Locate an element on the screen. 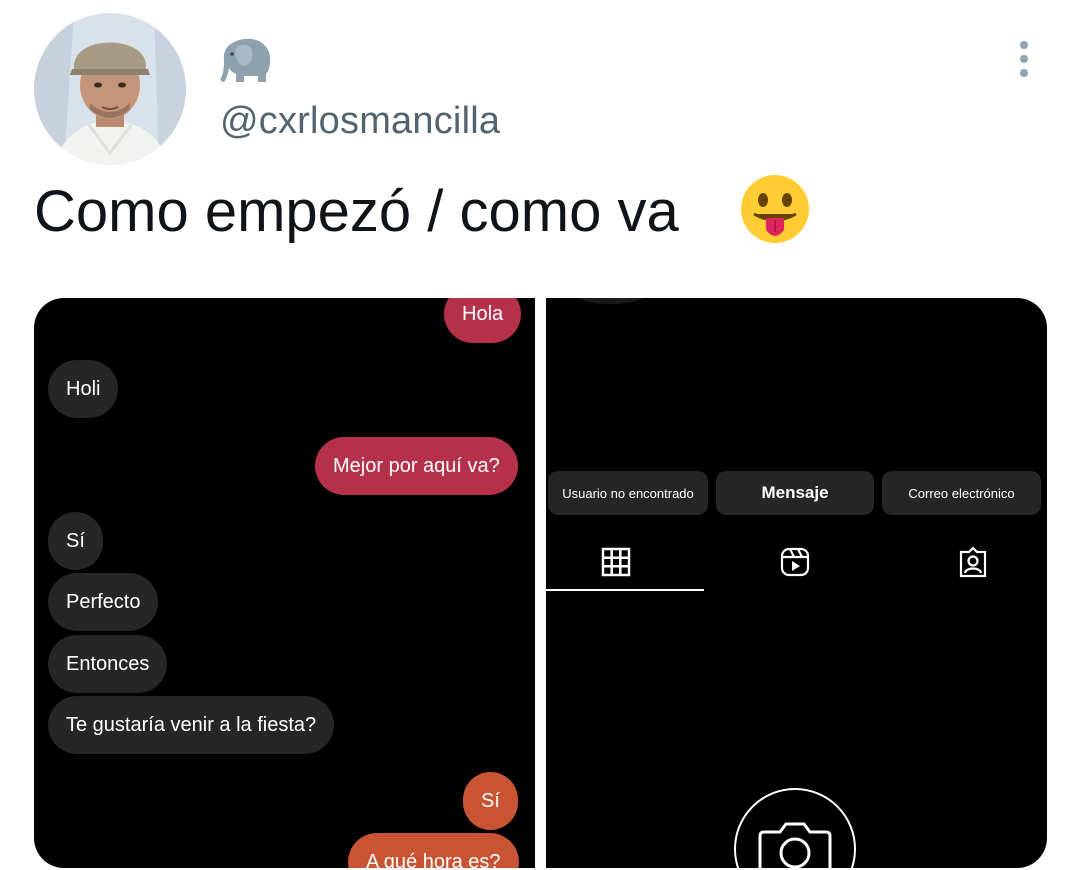 This screenshot has width=1080, height=870. message-bubble-outgoing: Mejor por aquí va? is located at coordinates (416, 466).